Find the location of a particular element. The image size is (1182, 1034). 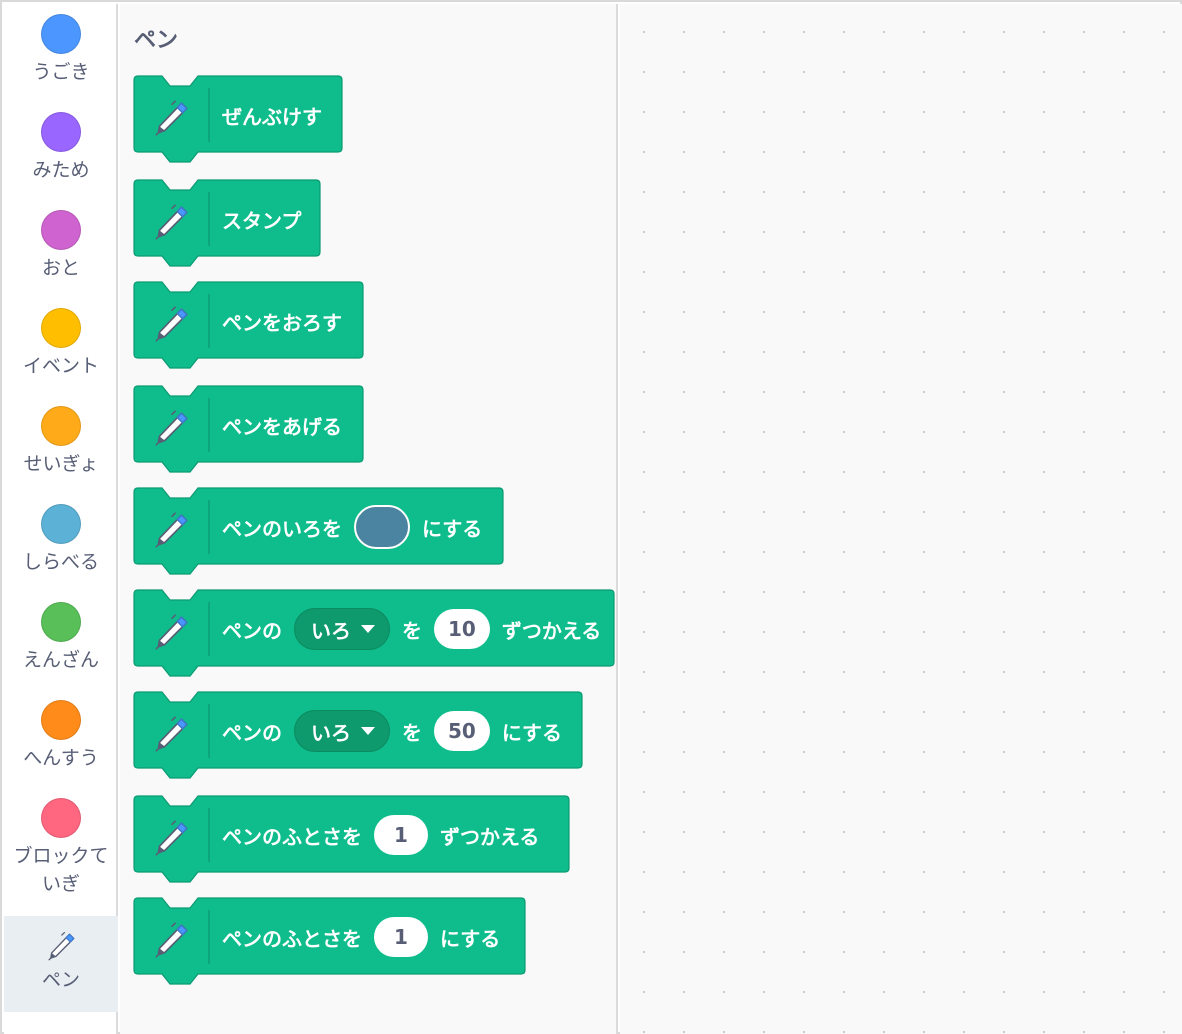

block-content: ペンのふとさを 1 にする is located at coordinates (361, 937).